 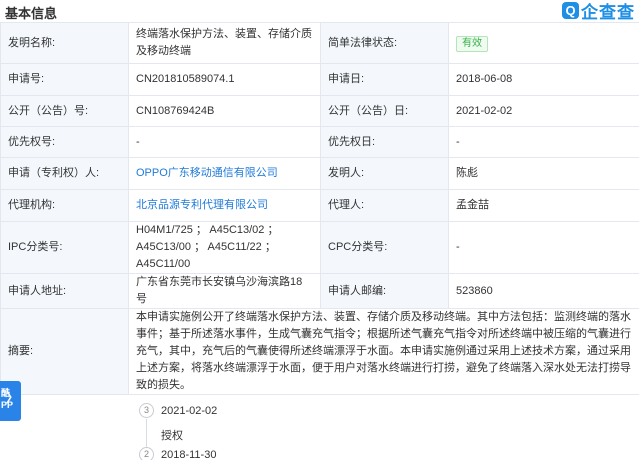 I want to click on agency-link: 北京品源专利代理有限公司, so click(x=202, y=205).